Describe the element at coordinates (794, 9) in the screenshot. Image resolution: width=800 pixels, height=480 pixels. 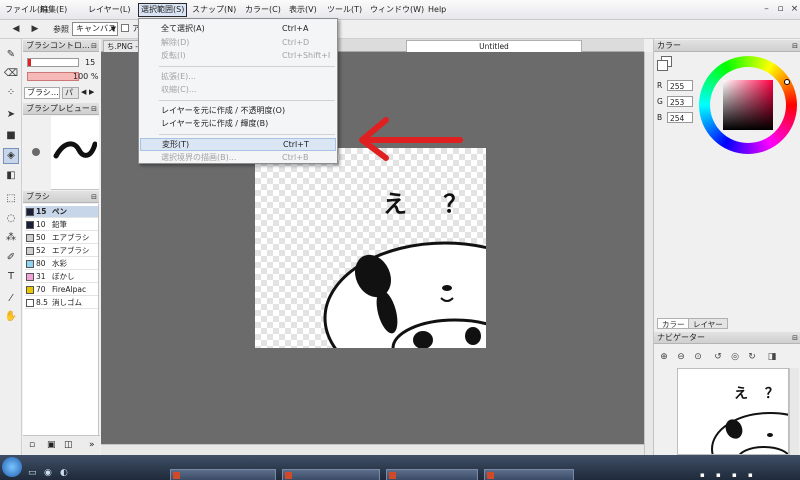
I see `close-icon: ×` at that location.